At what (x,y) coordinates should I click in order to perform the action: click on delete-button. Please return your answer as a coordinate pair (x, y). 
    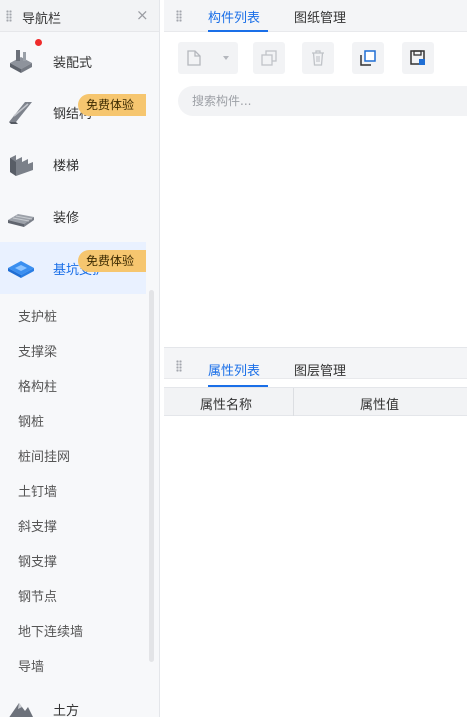
    Looking at the image, I should click on (318, 58).